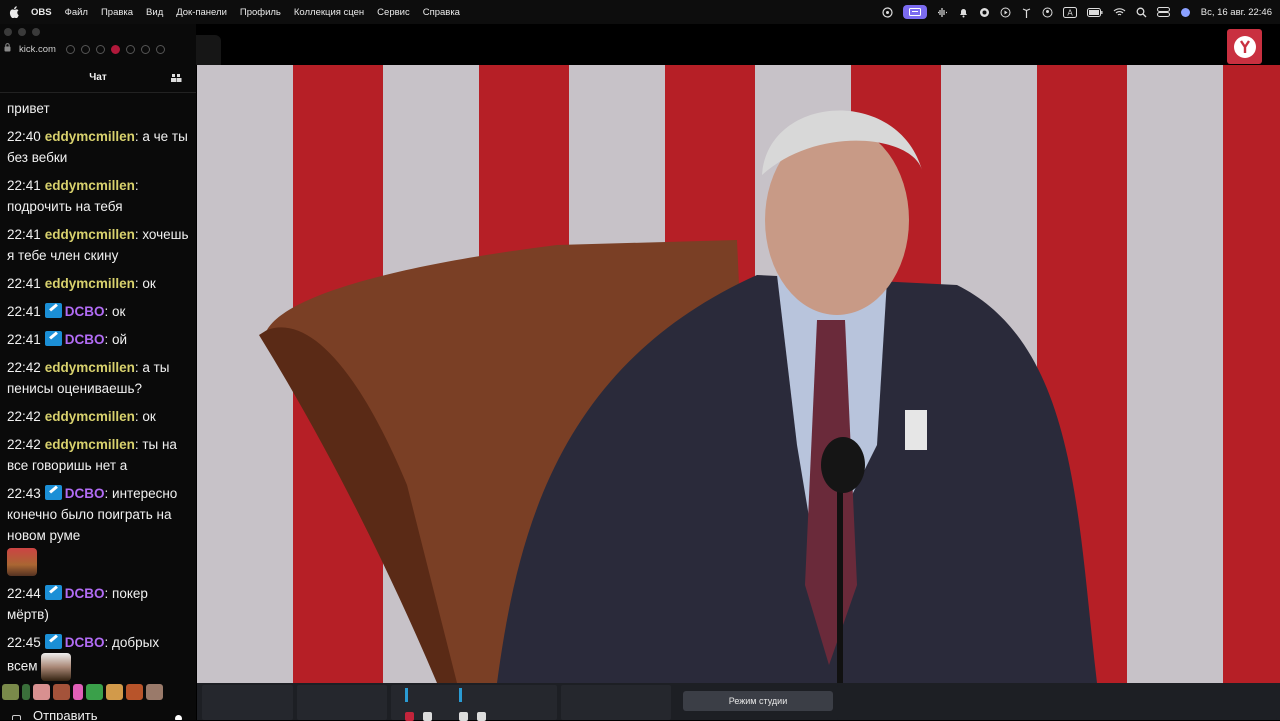 The height and width of the screenshot is (721, 1280). I want to click on menu-profile: Профиль, so click(260, 12).